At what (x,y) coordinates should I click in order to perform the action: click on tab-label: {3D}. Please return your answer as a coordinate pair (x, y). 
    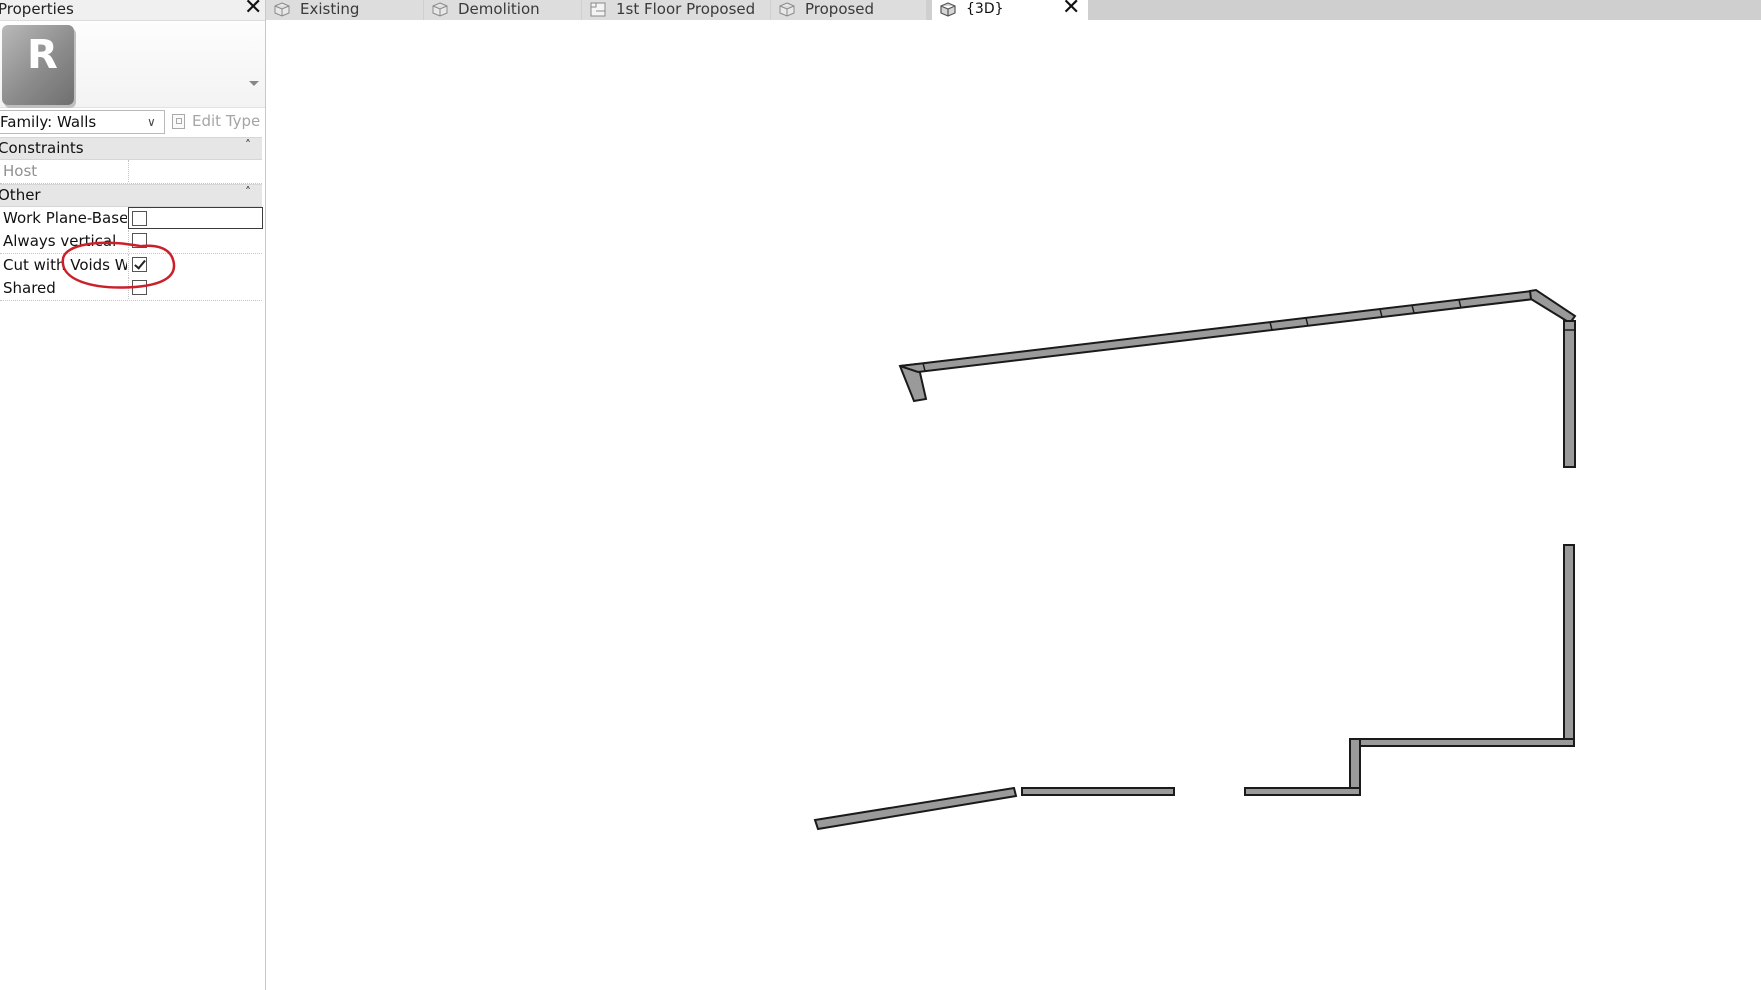
    Looking at the image, I should click on (985, 9).